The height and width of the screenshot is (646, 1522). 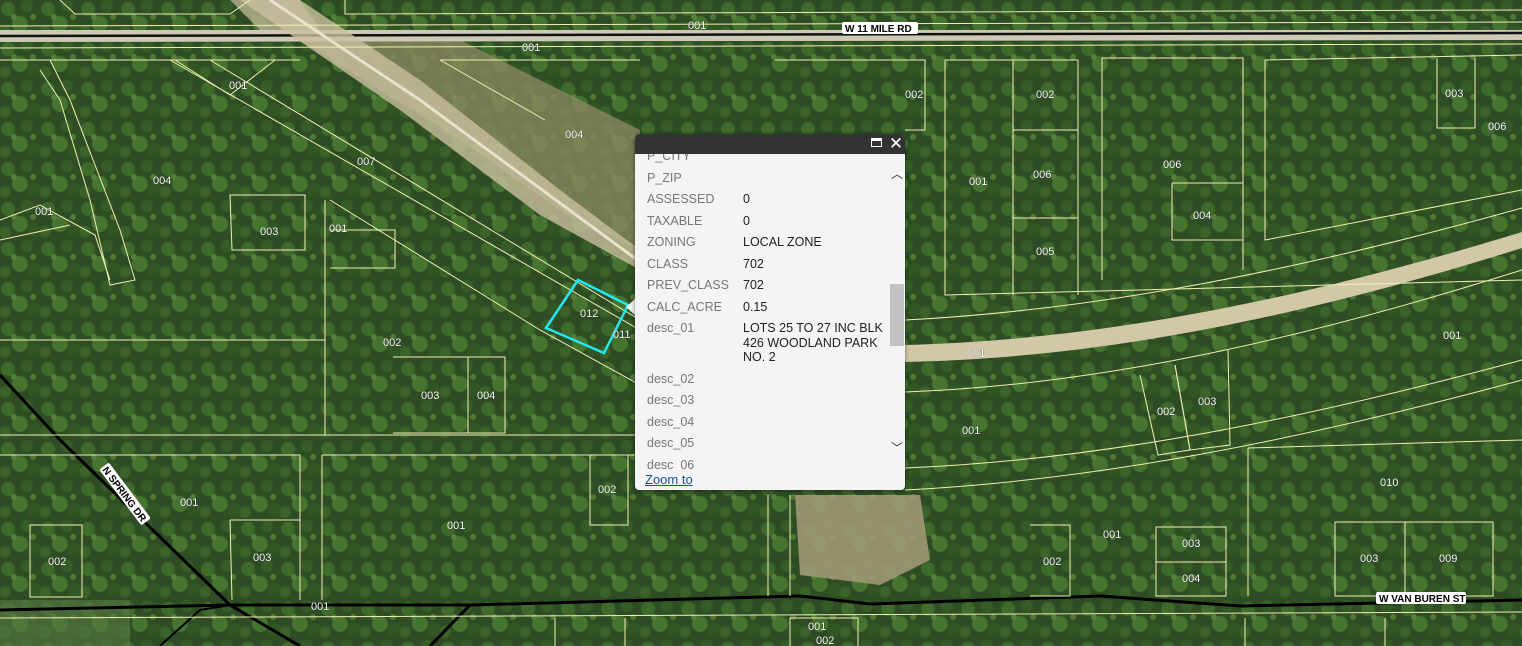 What do you see at coordinates (669, 479) in the screenshot?
I see `zoom-to-link: Zoom to` at bounding box center [669, 479].